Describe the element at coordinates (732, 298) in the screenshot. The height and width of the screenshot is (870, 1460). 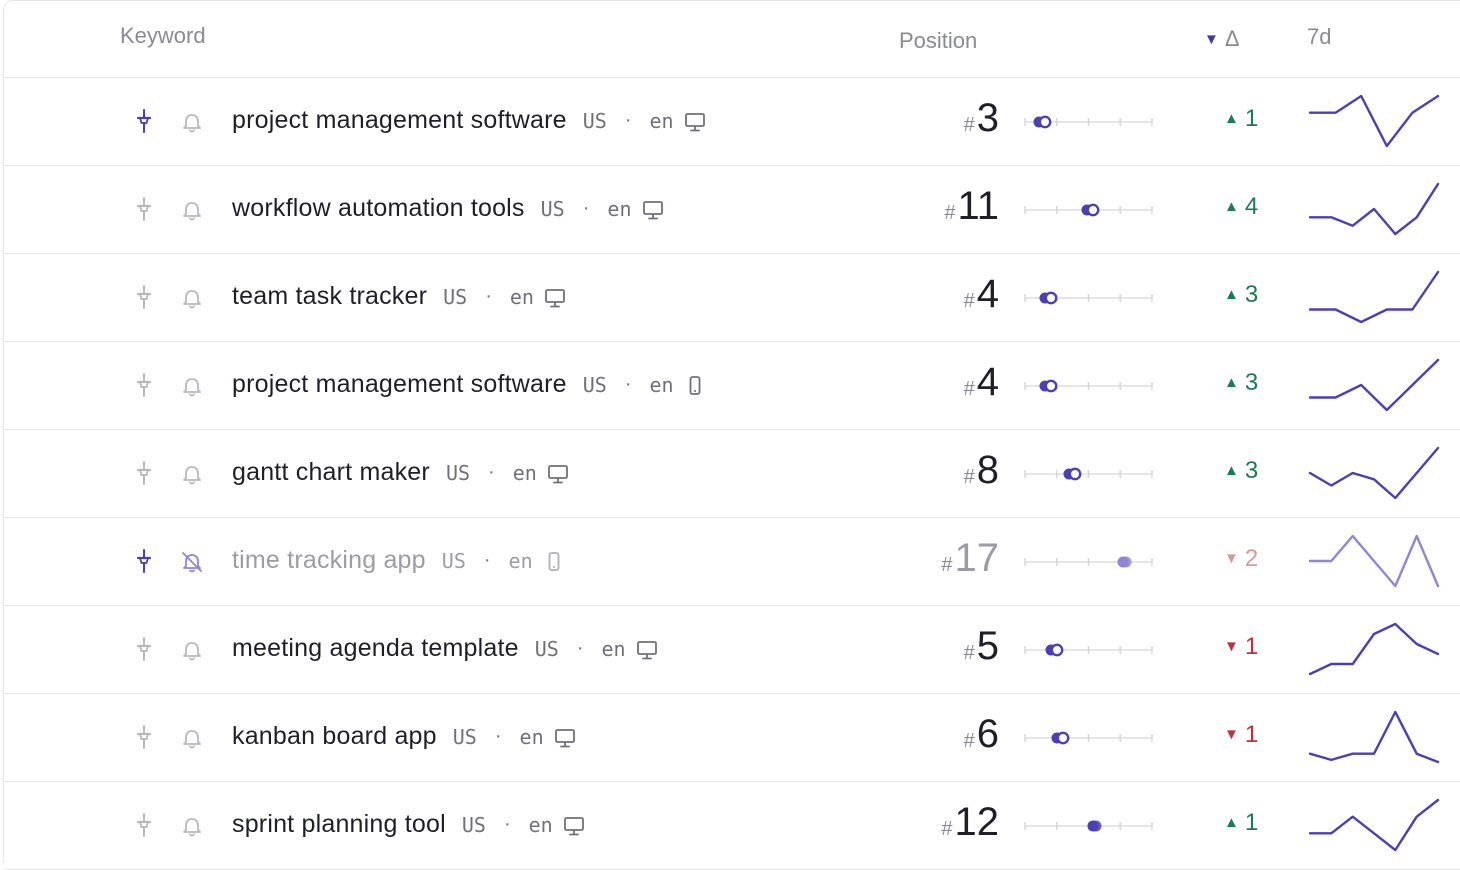
I see `table-row: team task tracker US · en #4 ▲ 3` at that location.